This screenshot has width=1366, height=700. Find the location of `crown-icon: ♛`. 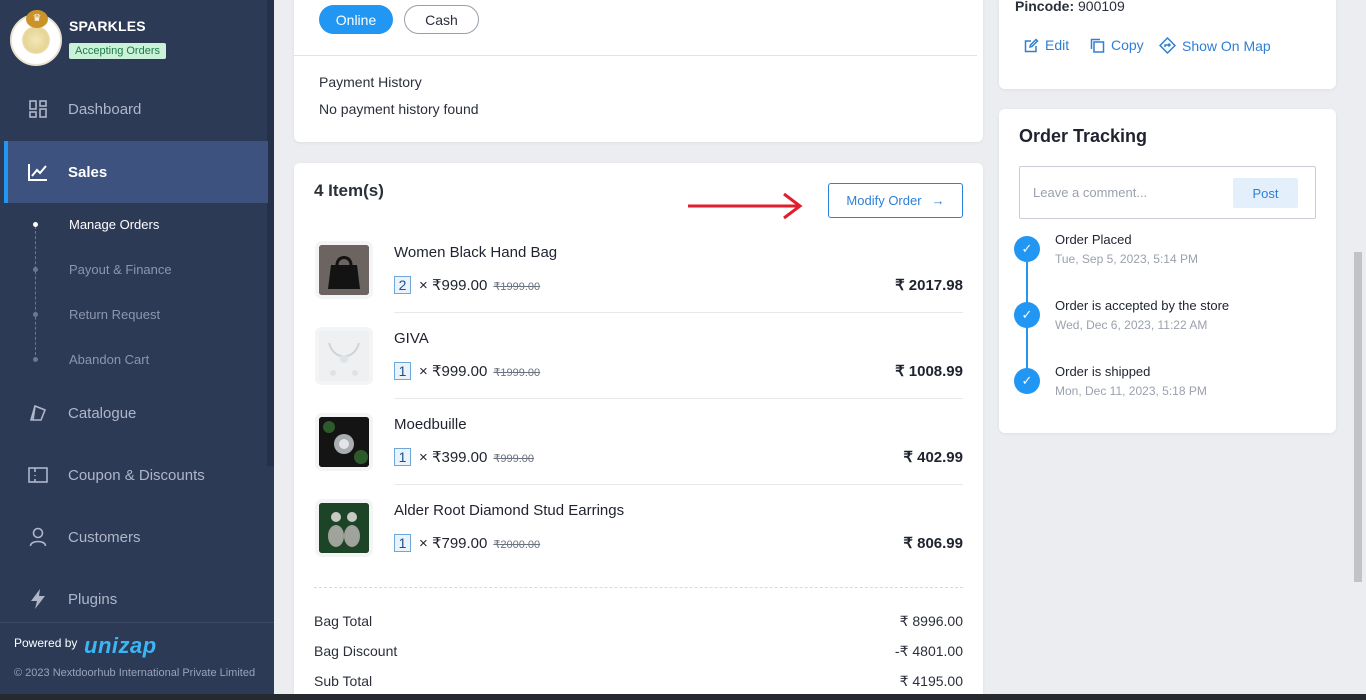

crown-icon: ♛ is located at coordinates (37, 19).